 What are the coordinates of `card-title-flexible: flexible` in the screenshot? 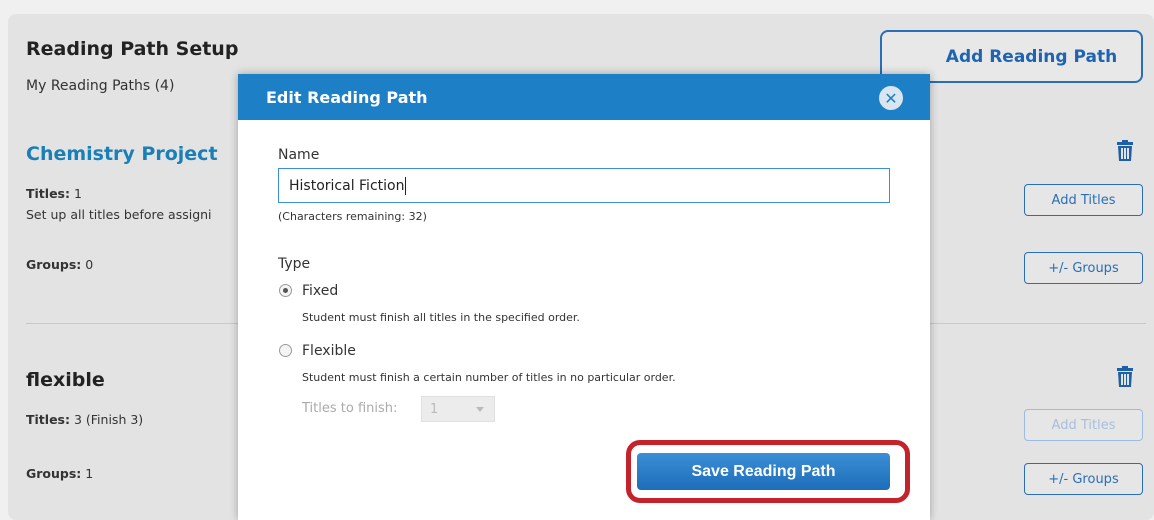 It's located at (65, 380).